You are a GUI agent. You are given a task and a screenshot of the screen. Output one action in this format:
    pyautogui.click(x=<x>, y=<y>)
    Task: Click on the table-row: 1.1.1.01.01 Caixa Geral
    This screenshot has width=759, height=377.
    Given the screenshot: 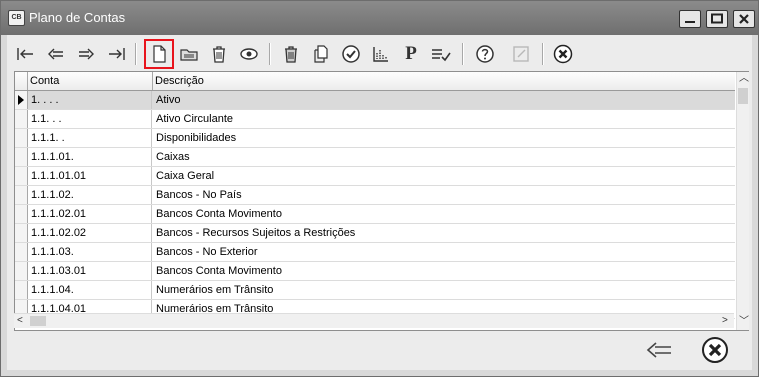 What is the action you would take?
    pyautogui.click(x=375, y=176)
    